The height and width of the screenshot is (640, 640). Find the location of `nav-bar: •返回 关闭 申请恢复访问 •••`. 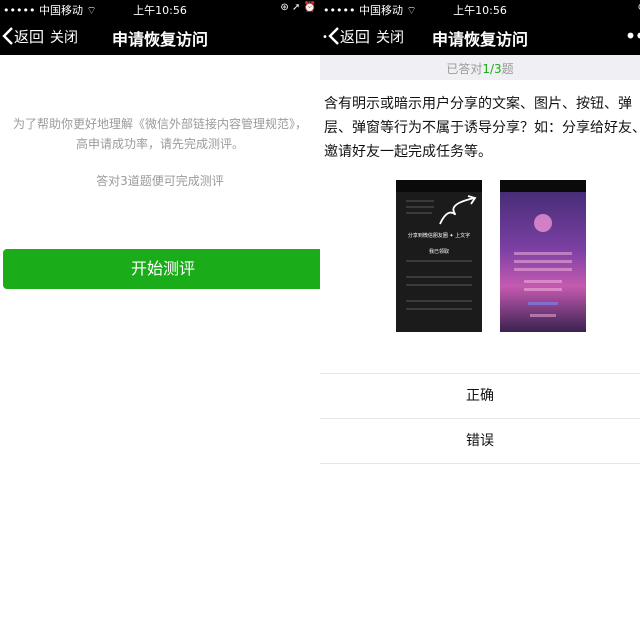

nav-bar: •返回 关闭 申请恢复访问 ••• is located at coordinates (480, 36).